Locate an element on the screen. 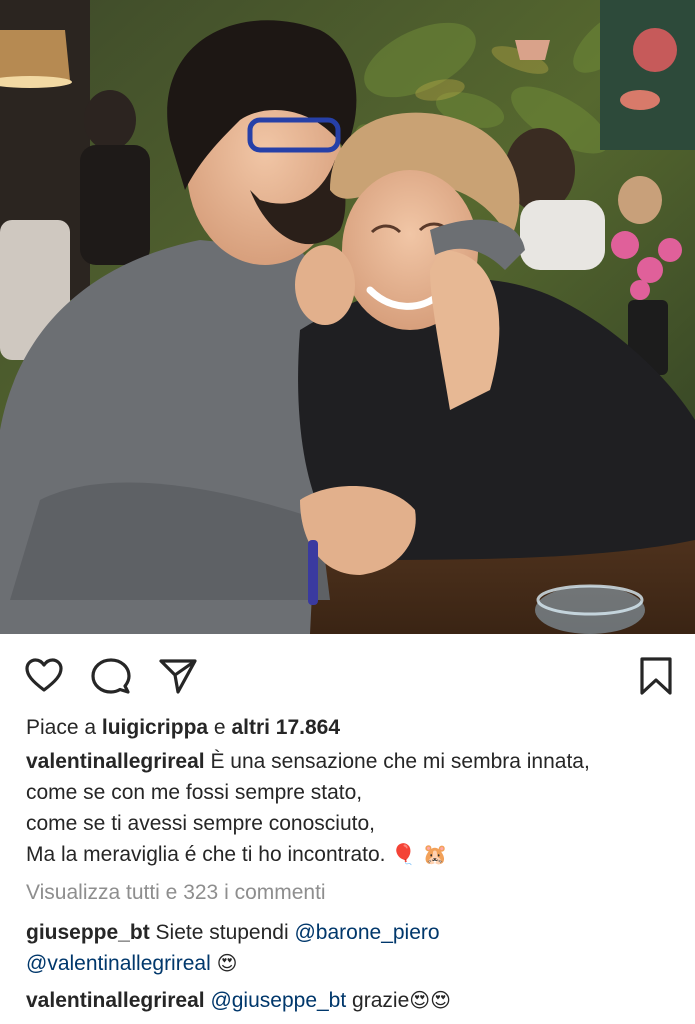  caption-line-1: È una sensazione che mi sembra innata, is located at coordinates (400, 761).